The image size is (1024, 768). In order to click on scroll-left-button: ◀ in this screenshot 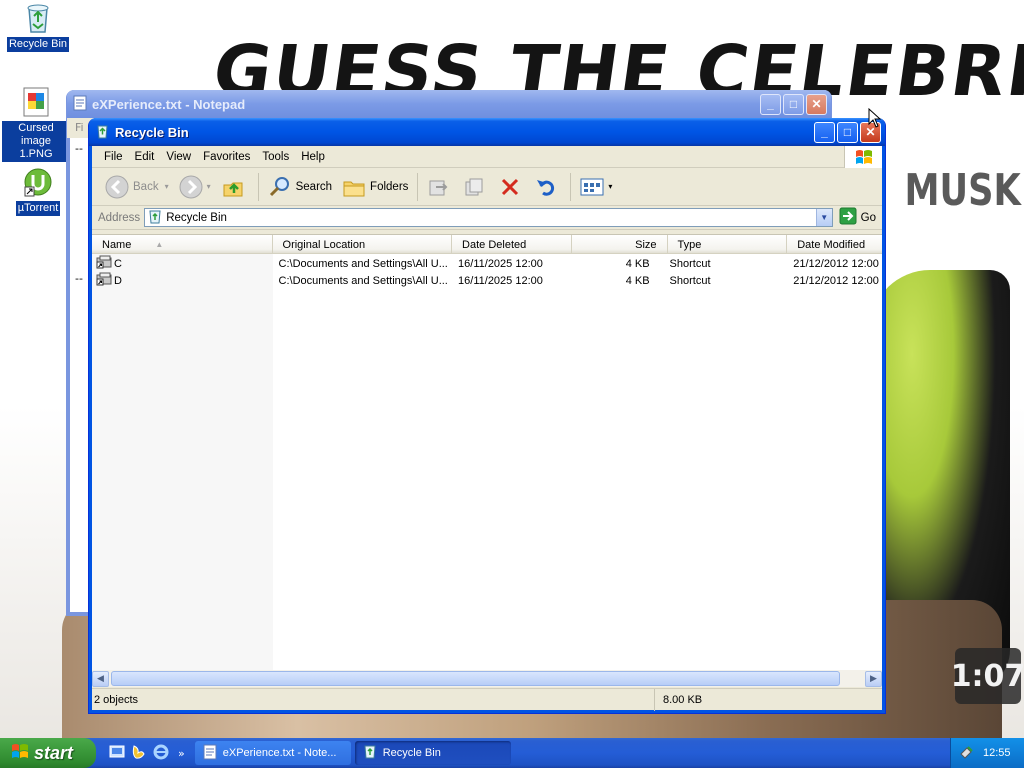, I will do `click(100, 678)`.